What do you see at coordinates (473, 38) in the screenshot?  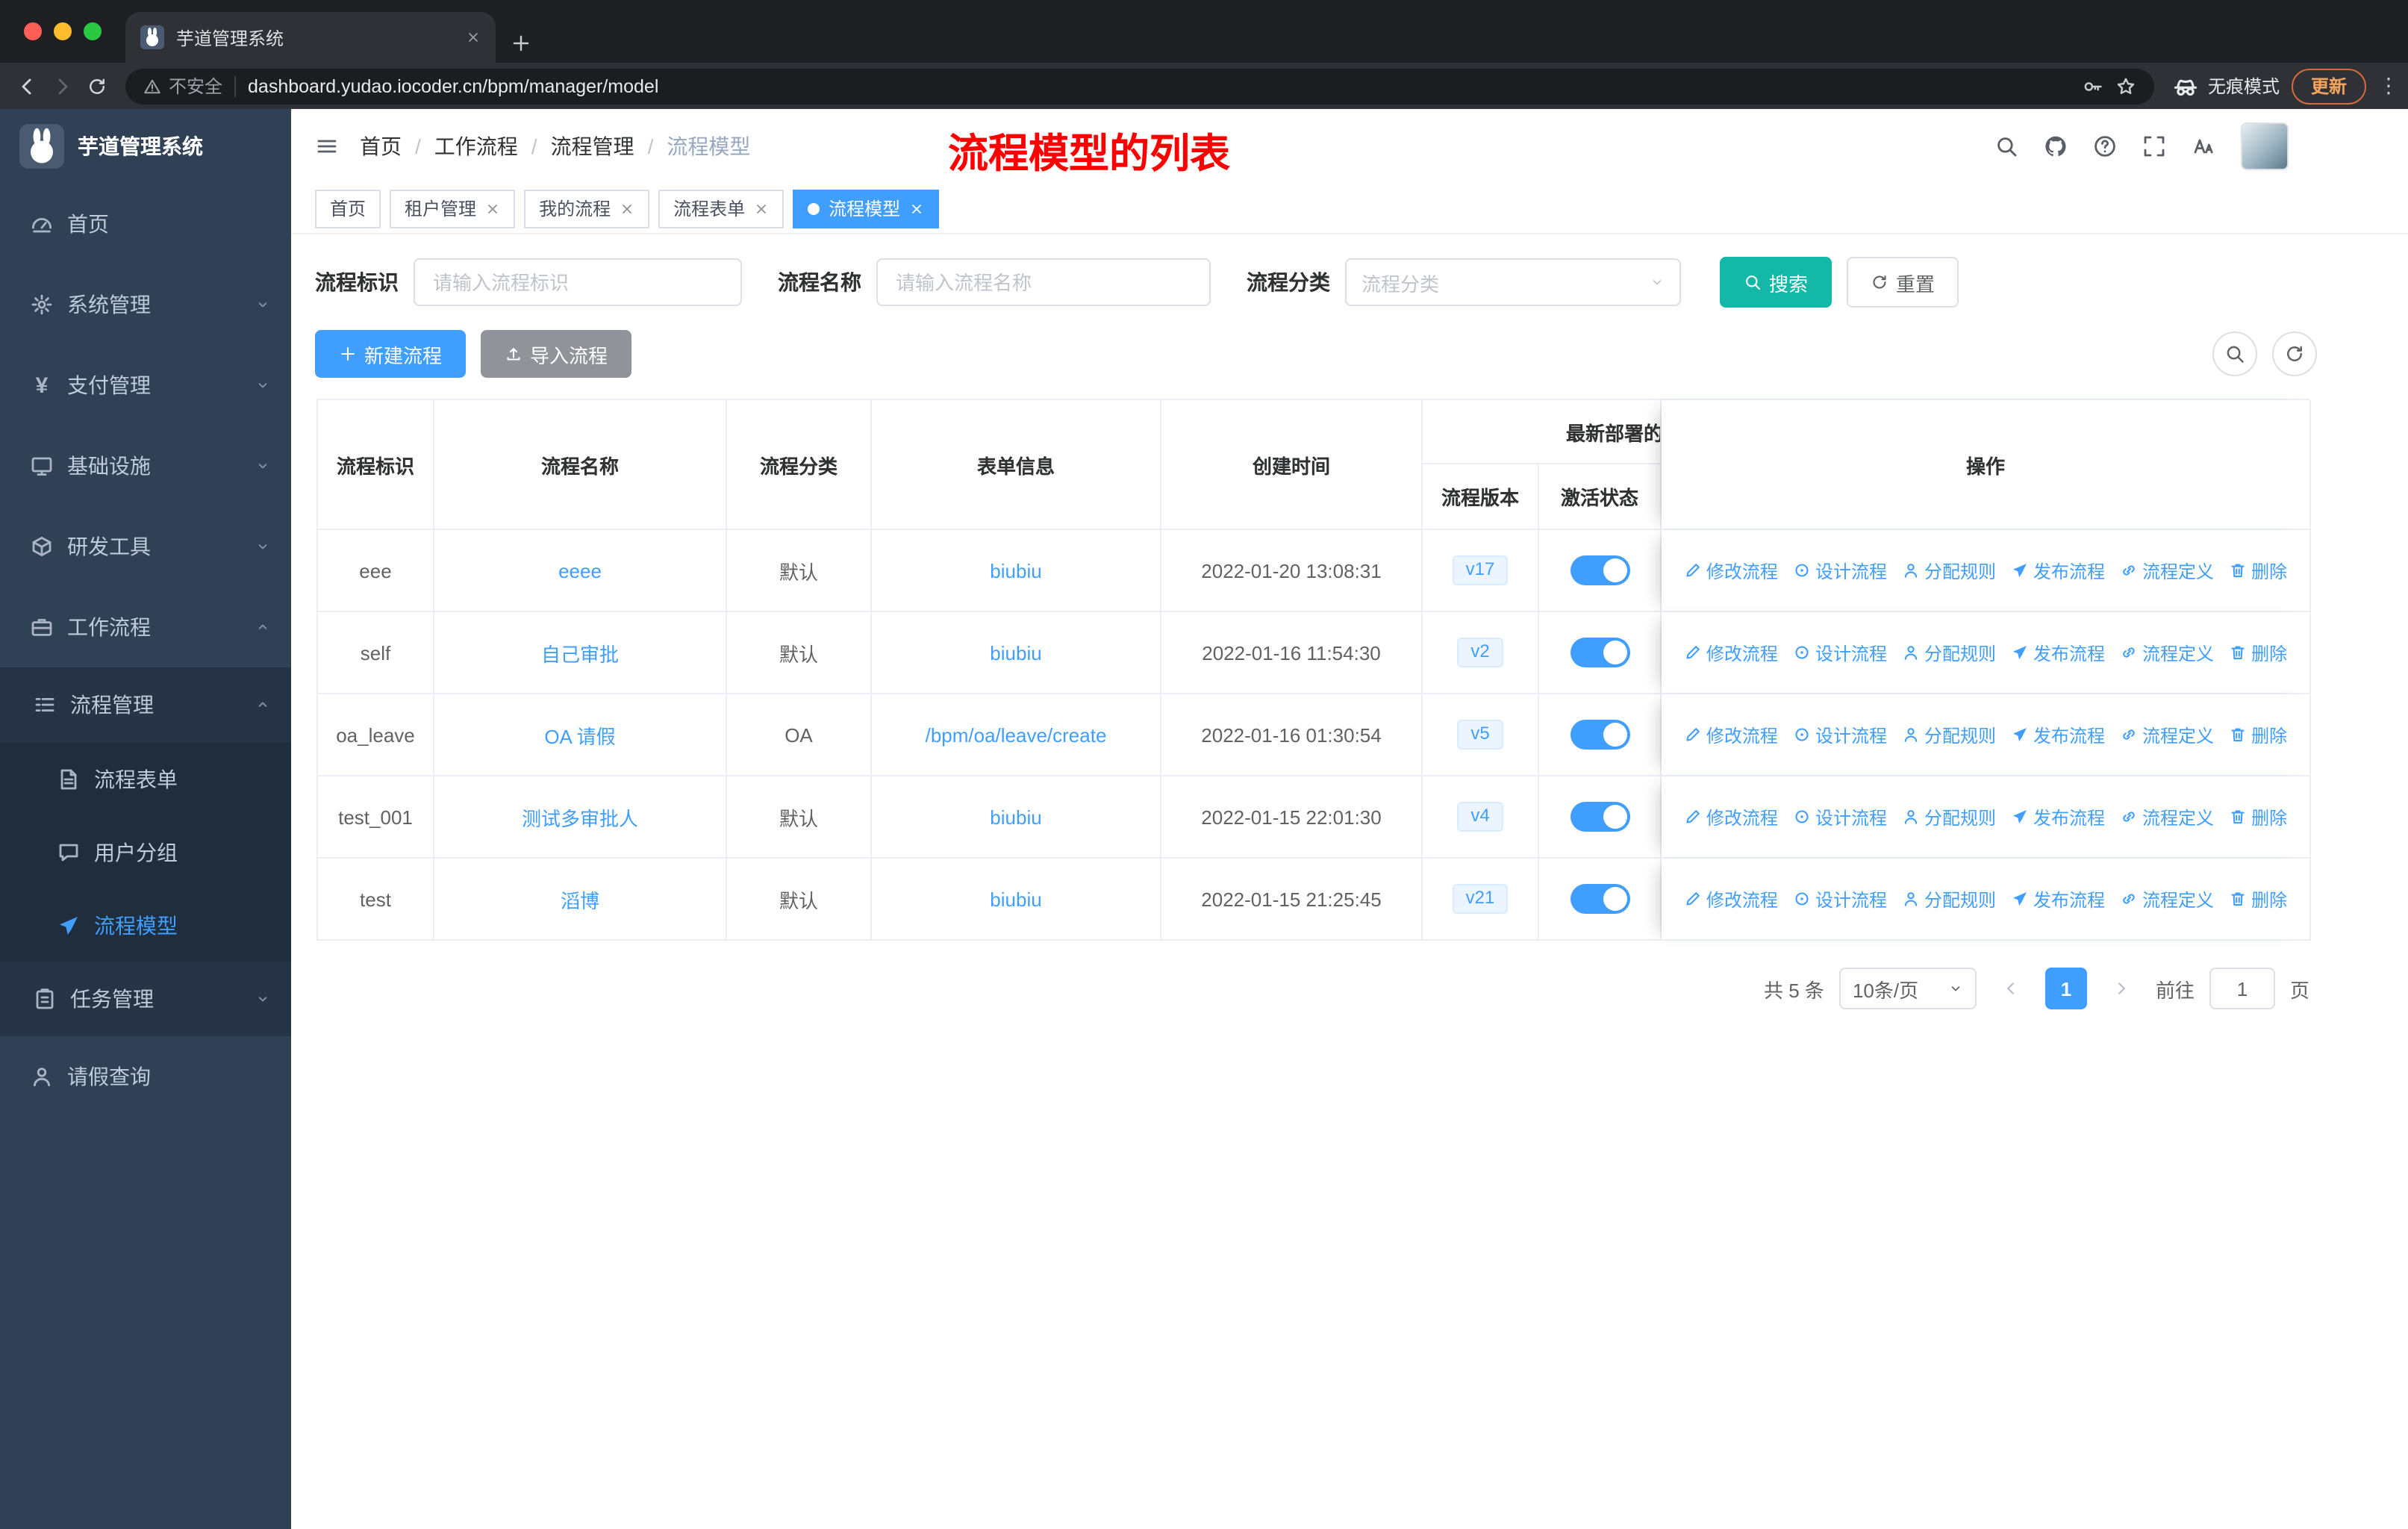 I see `close-tab-icon` at bounding box center [473, 38].